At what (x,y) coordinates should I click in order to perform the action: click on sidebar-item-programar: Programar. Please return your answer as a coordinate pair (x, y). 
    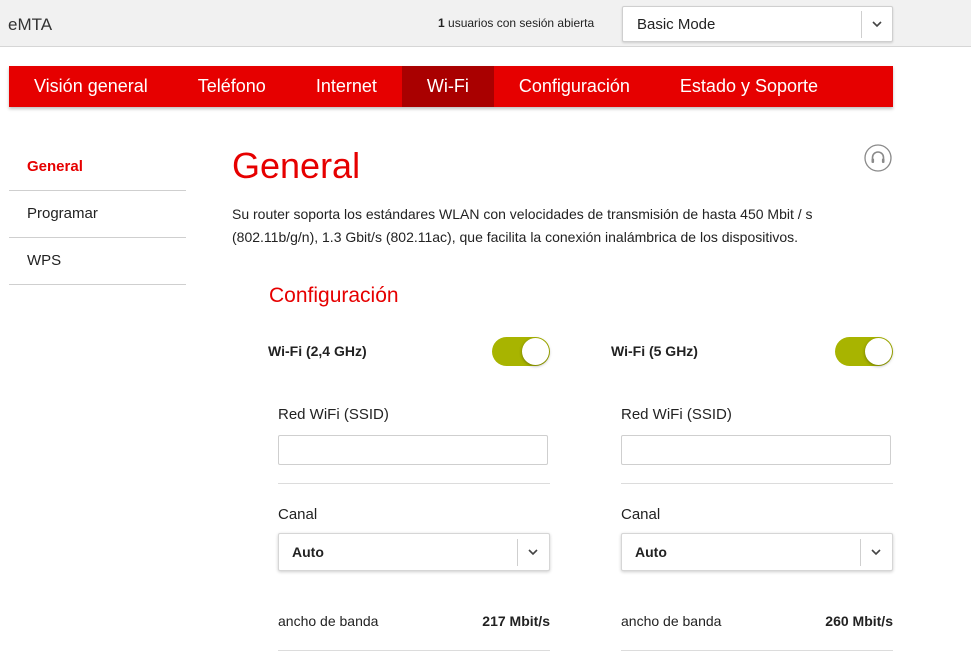
    Looking at the image, I should click on (97, 214).